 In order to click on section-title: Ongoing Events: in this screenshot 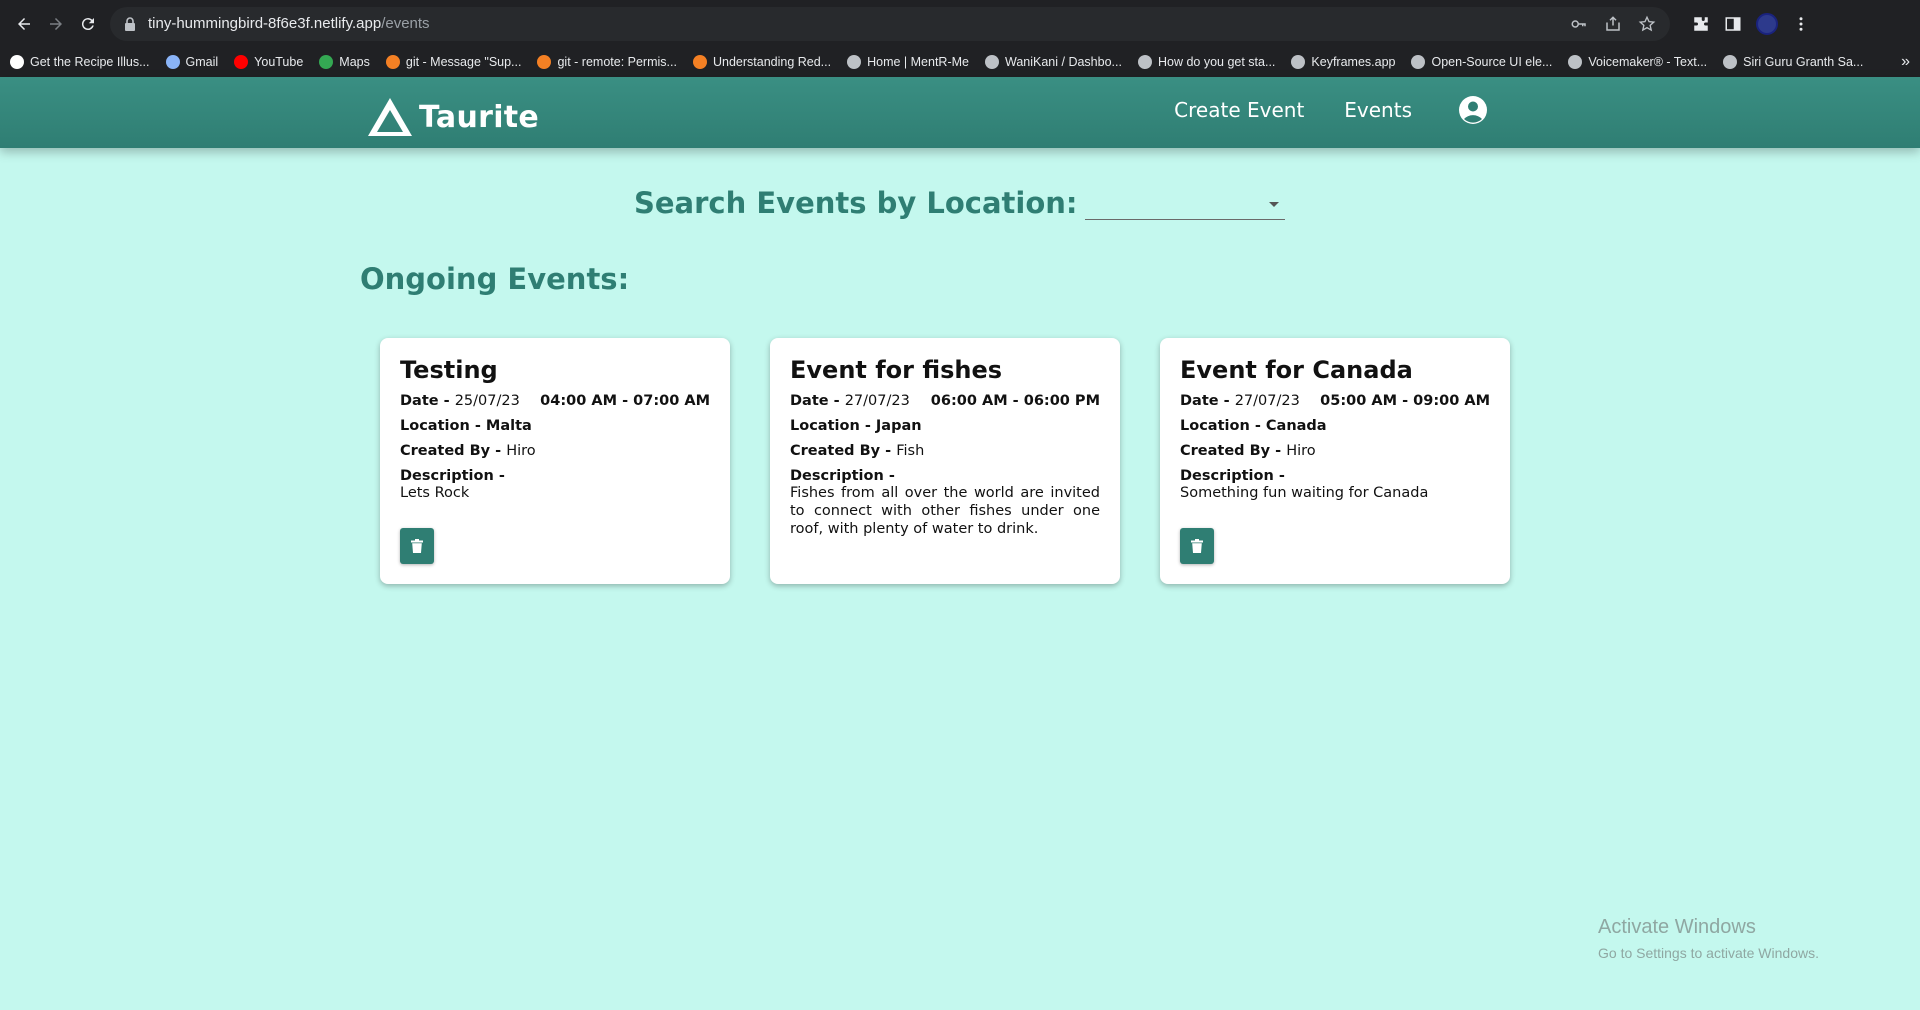, I will do `click(495, 279)`.